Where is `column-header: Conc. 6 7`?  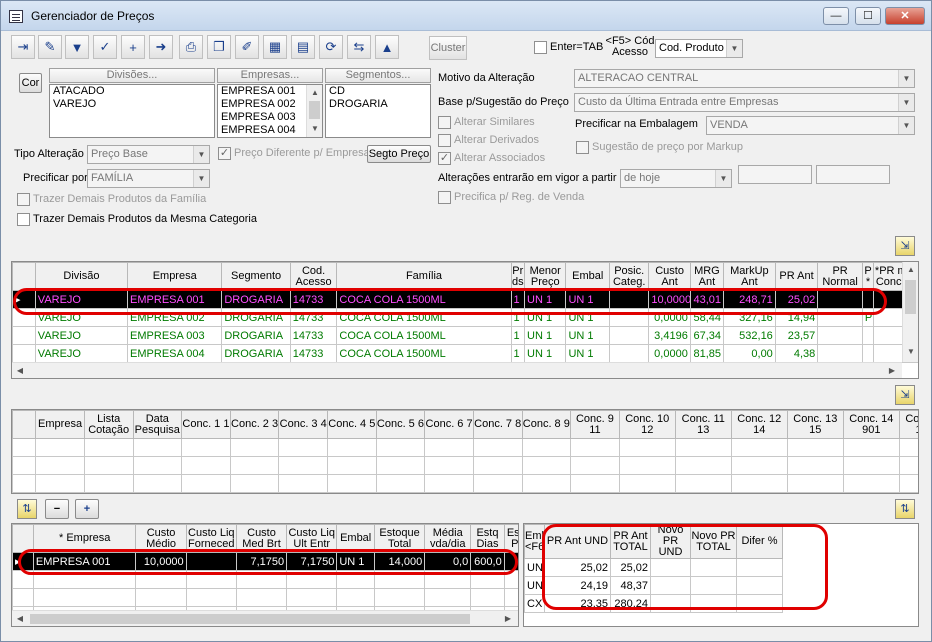
column-header: Conc. 6 7 is located at coordinates (449, 424).